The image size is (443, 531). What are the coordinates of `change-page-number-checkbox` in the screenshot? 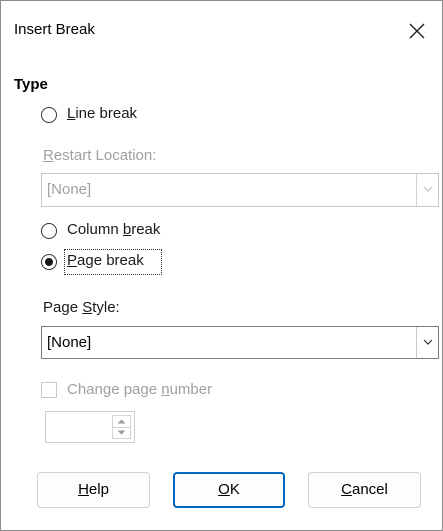 It's located at (49, 390).